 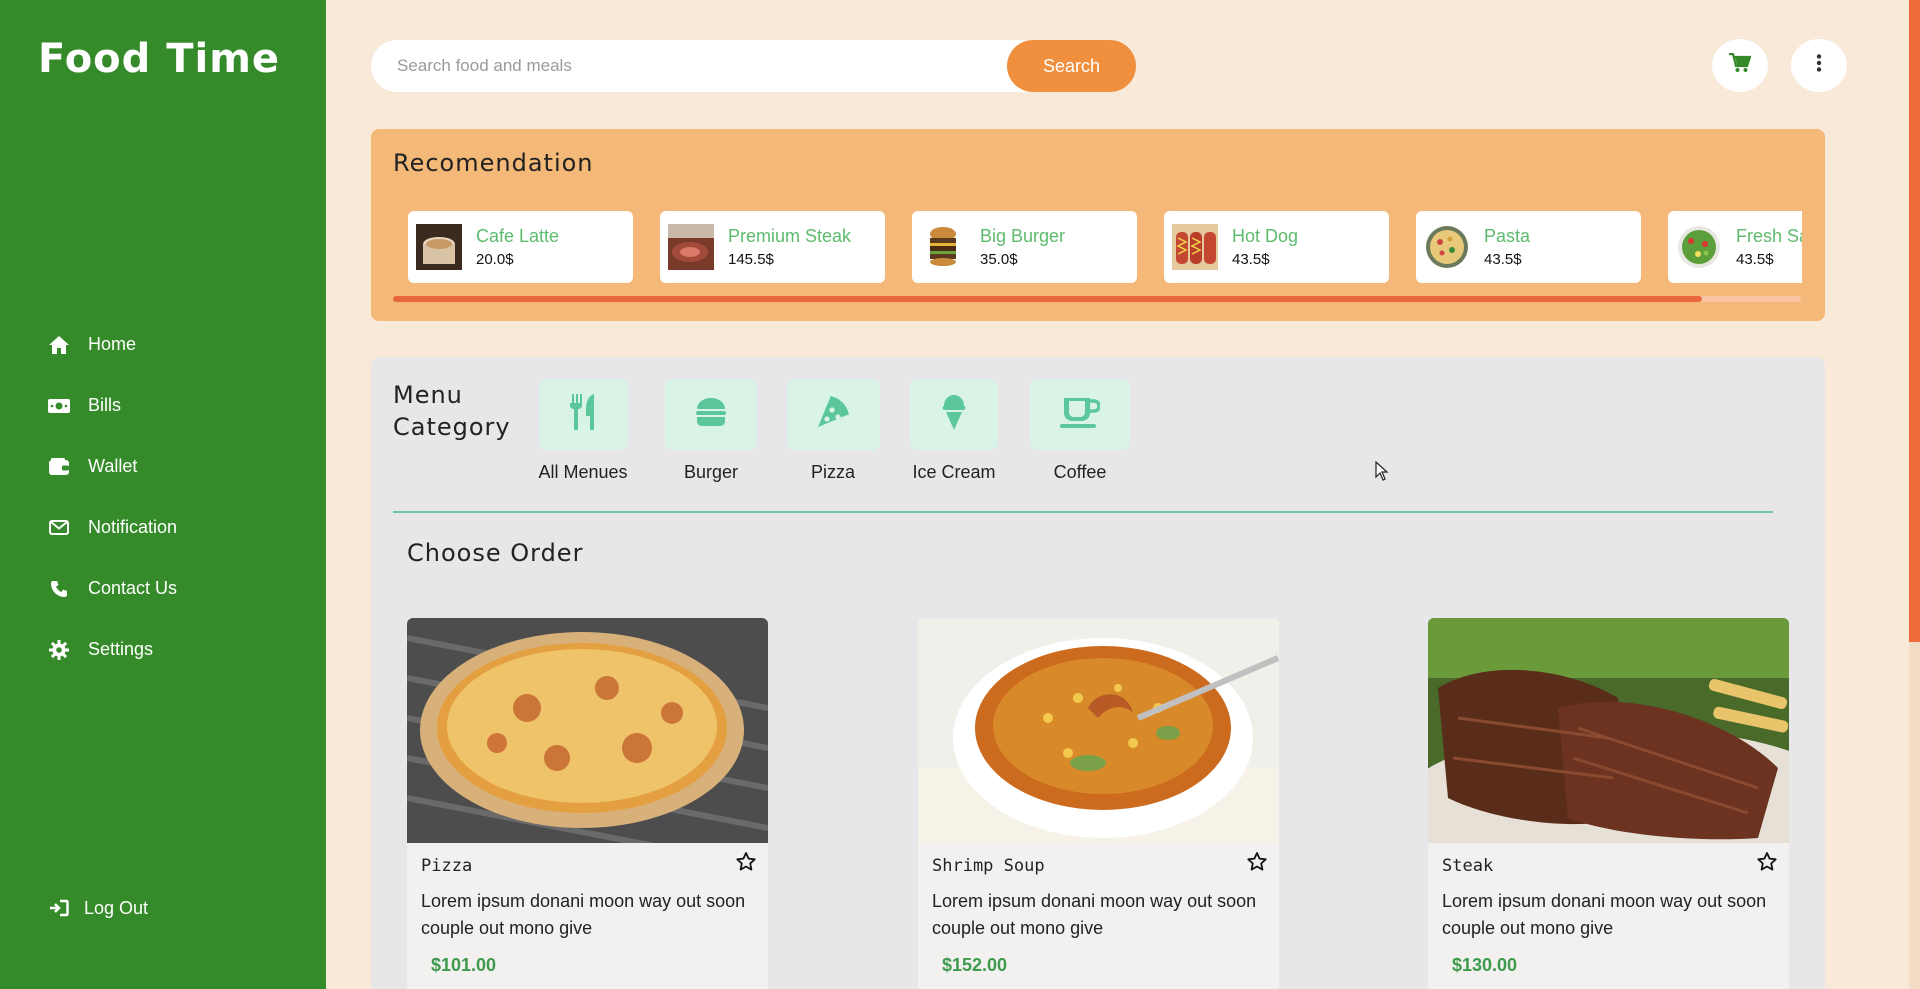 I want to click on money-icon, so click(x=59, y=406).